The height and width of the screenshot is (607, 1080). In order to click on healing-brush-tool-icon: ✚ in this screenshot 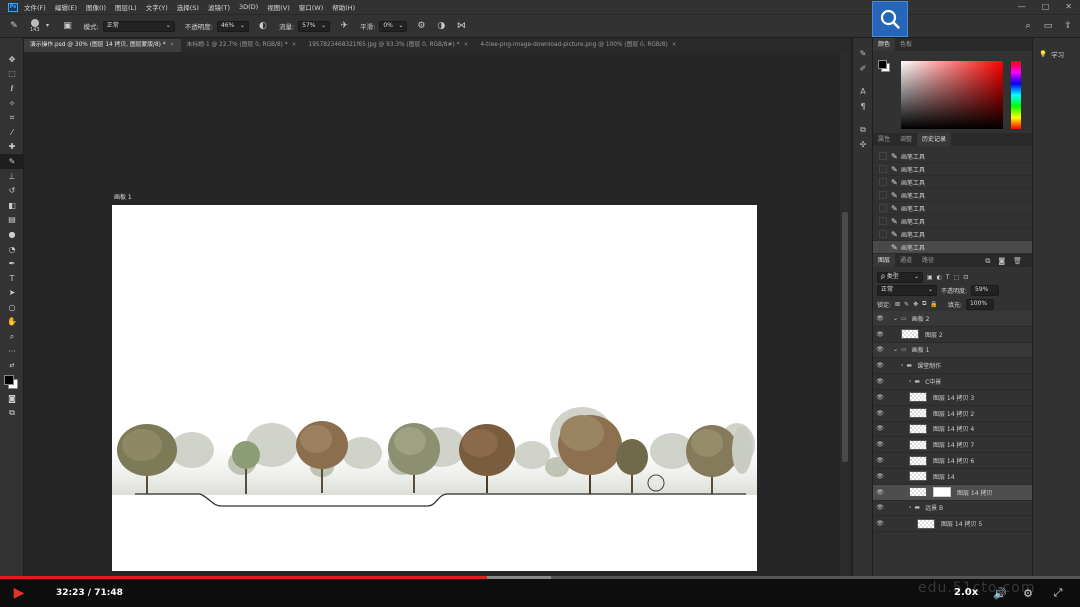, I will do `click(12, 147)`.